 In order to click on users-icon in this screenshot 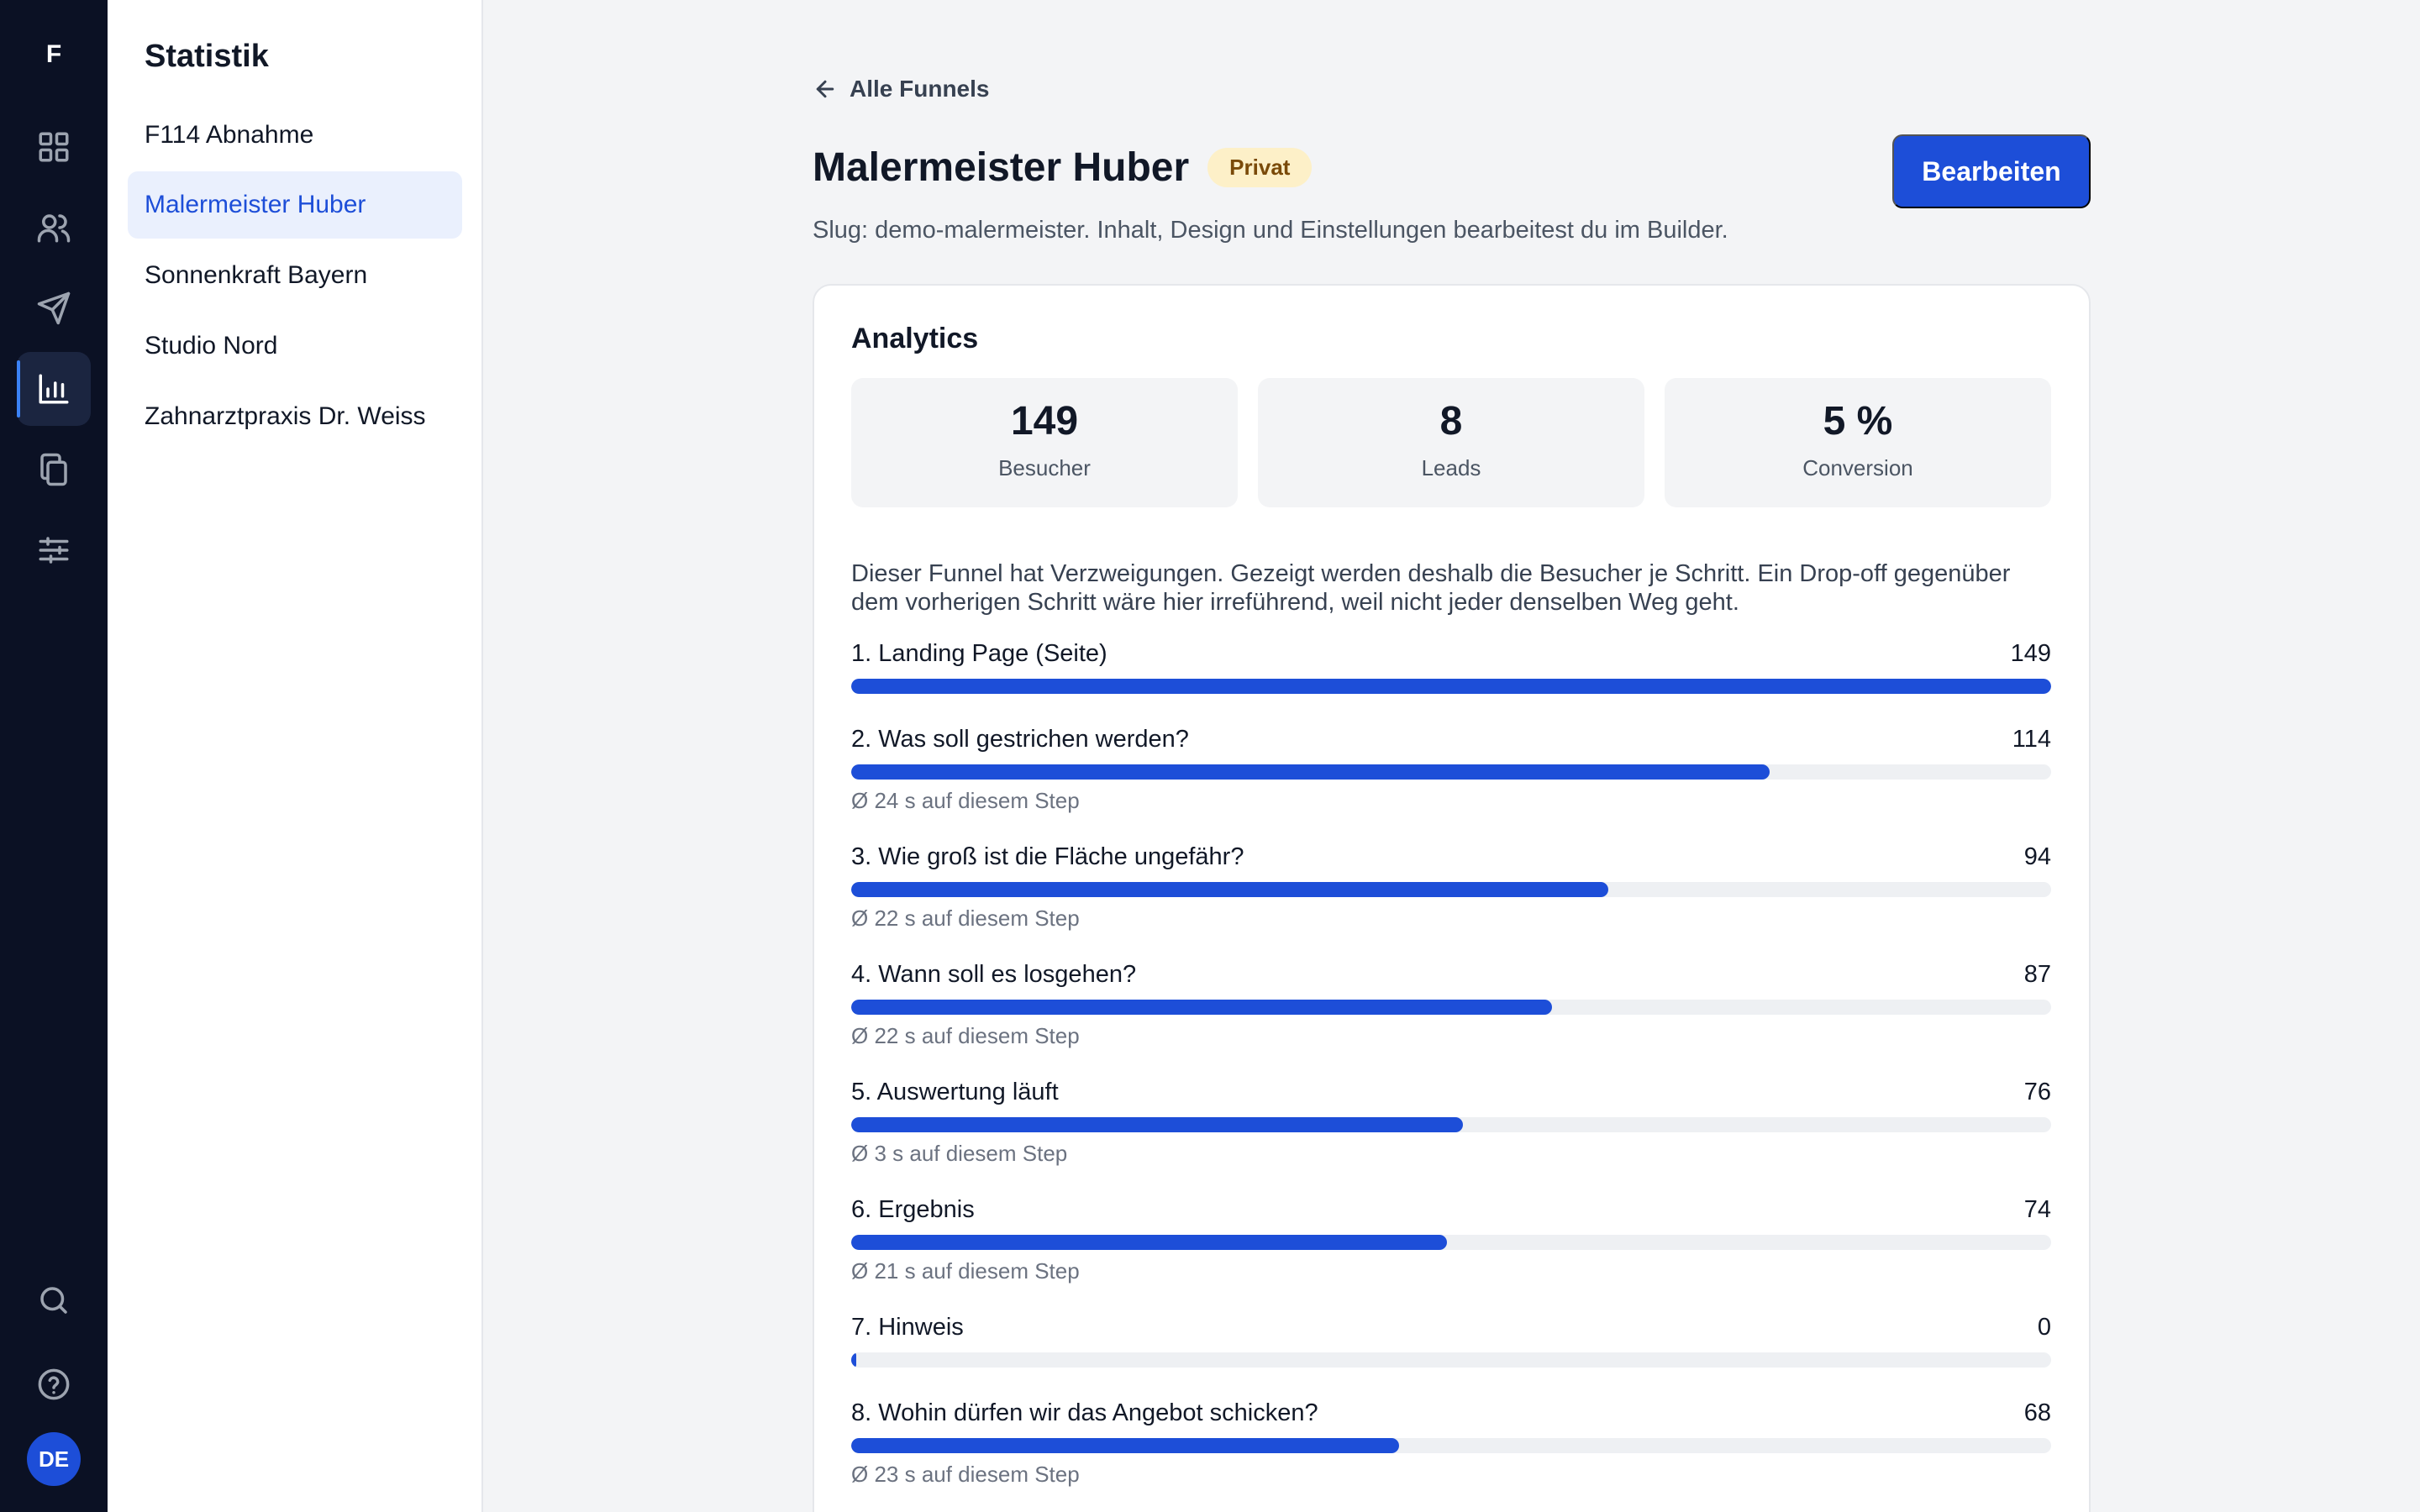, I will do `click(54, 228)`.